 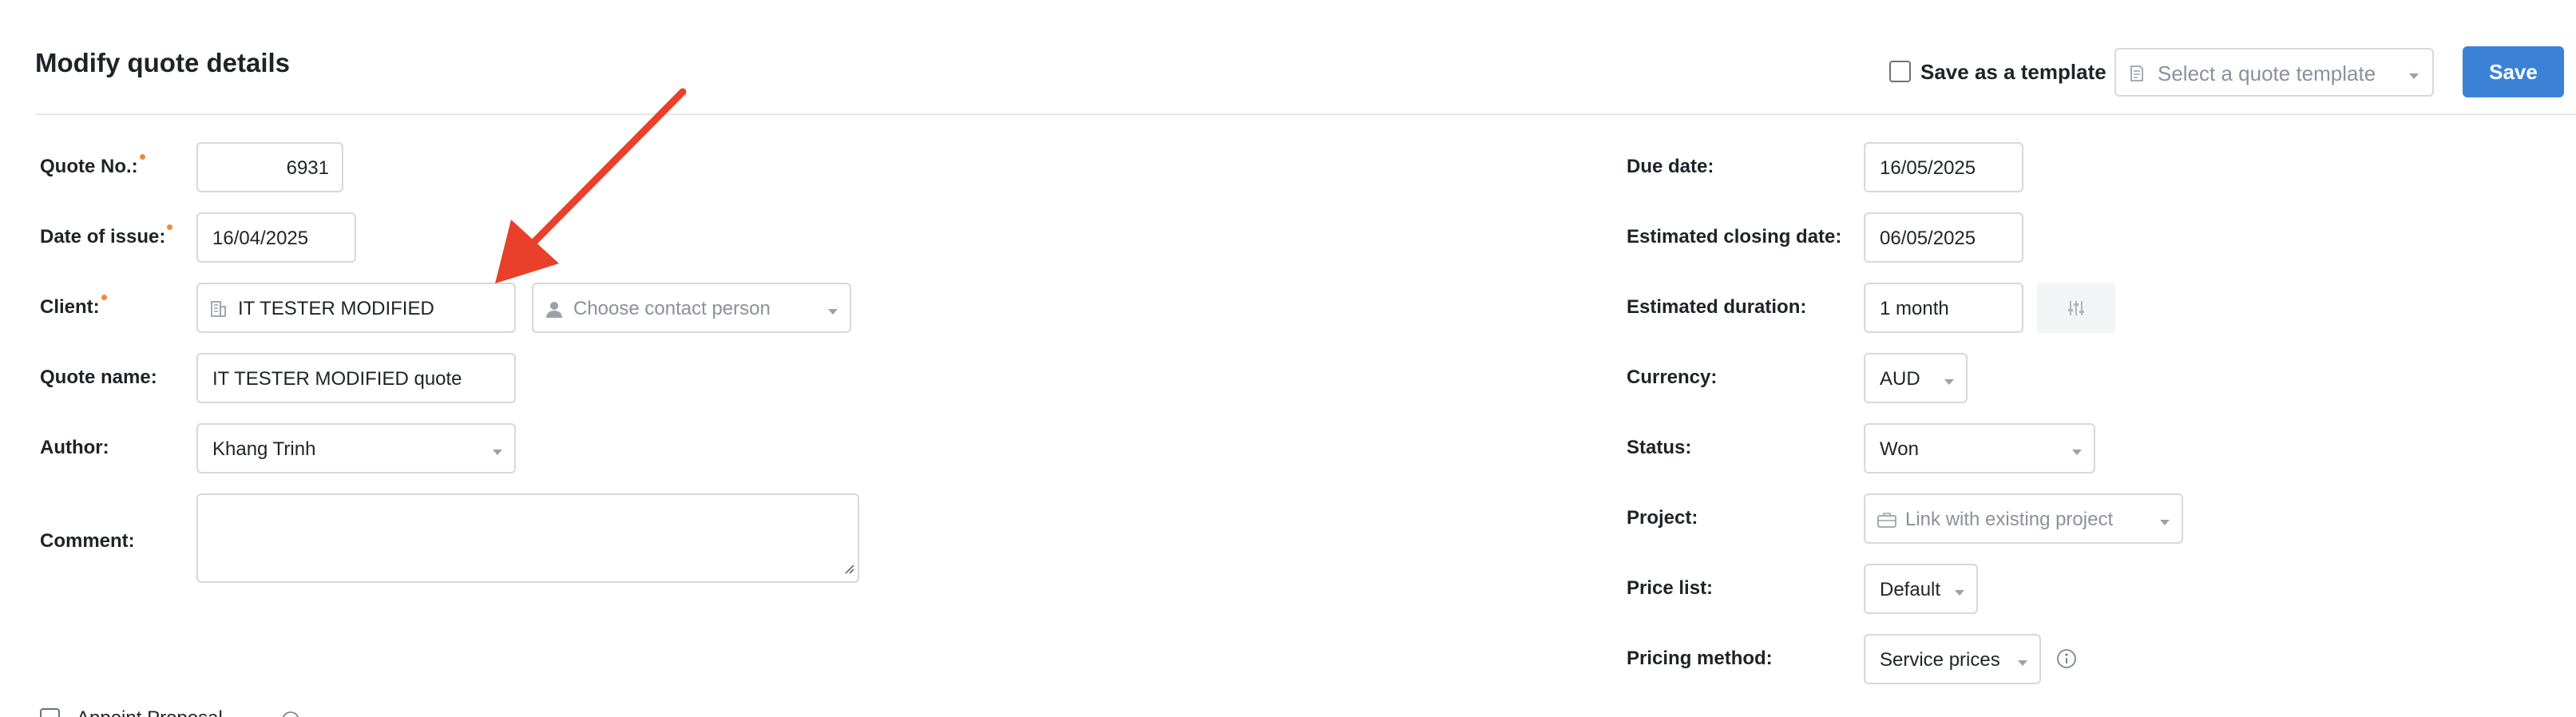 I want to click on document-template-icon, so click(x=2136, y=75).